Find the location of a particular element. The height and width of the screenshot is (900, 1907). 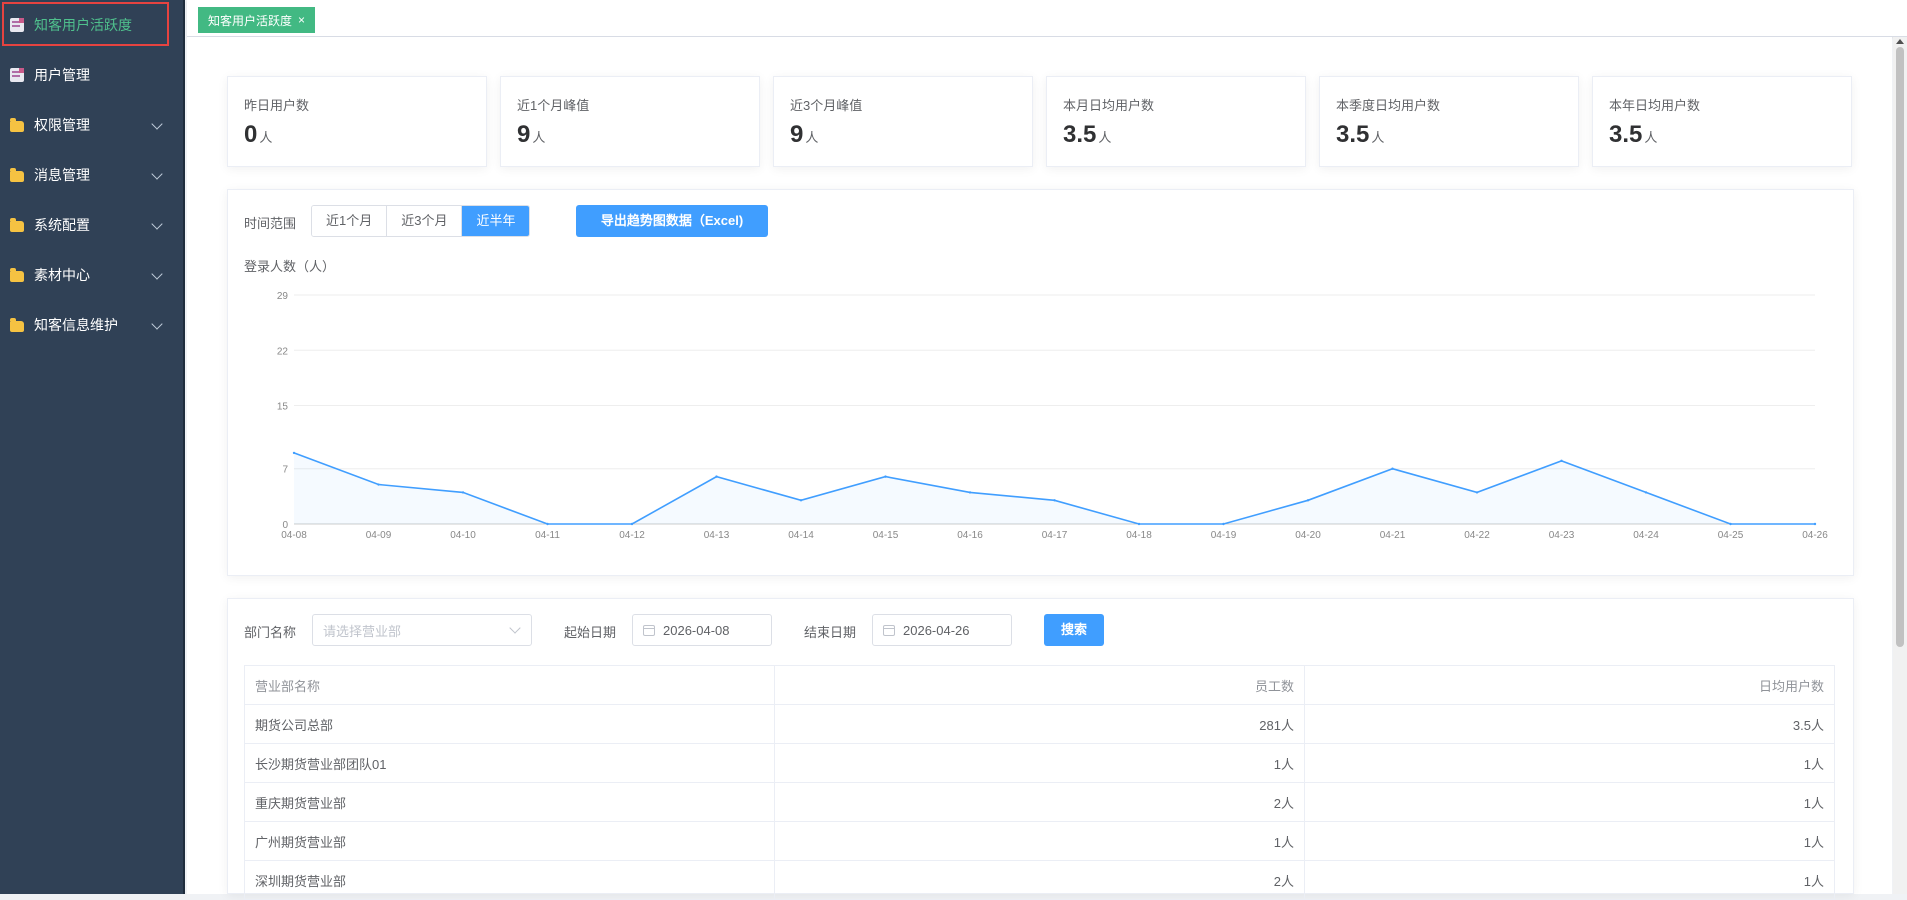

column-header-daily-avg-users: 日均用户数 is located at coordinates (1569, 685).